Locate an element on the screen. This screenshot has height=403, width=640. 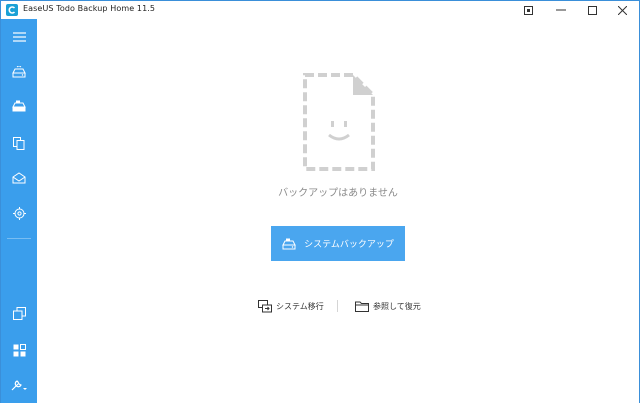
sidebar-item-clone is located at coordinates (19, 313).